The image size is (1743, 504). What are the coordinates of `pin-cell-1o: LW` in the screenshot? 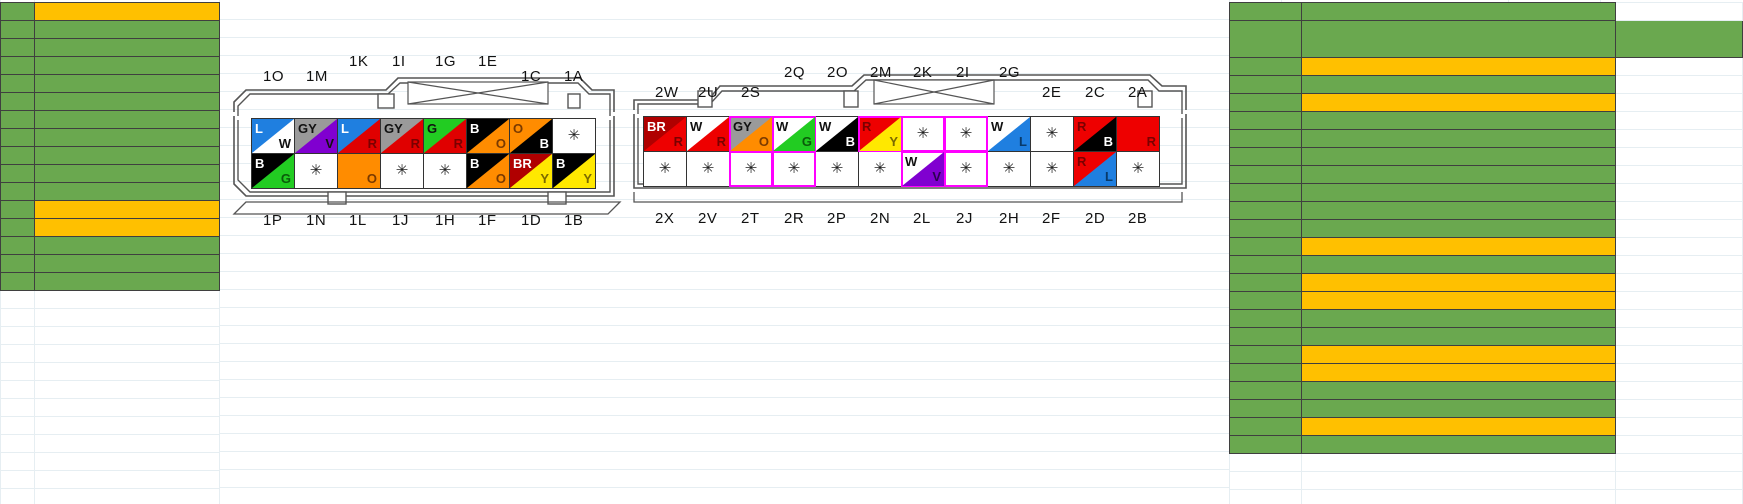 It's located at (273, 136).